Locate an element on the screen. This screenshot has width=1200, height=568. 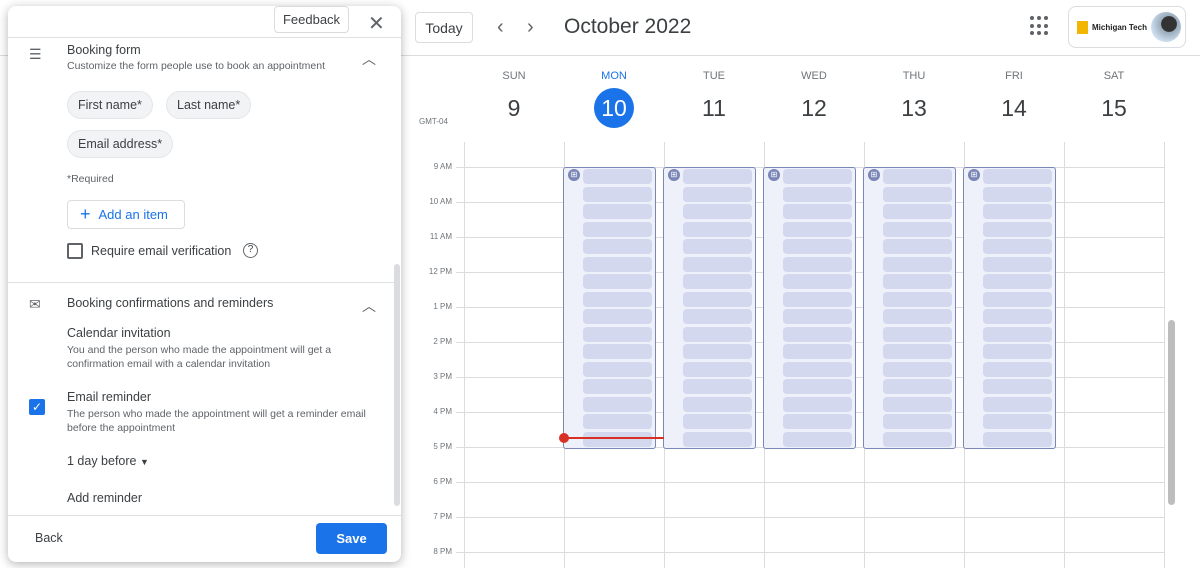
appointment-schedule-mon: ⊞ is located at coordinates (609, 308).